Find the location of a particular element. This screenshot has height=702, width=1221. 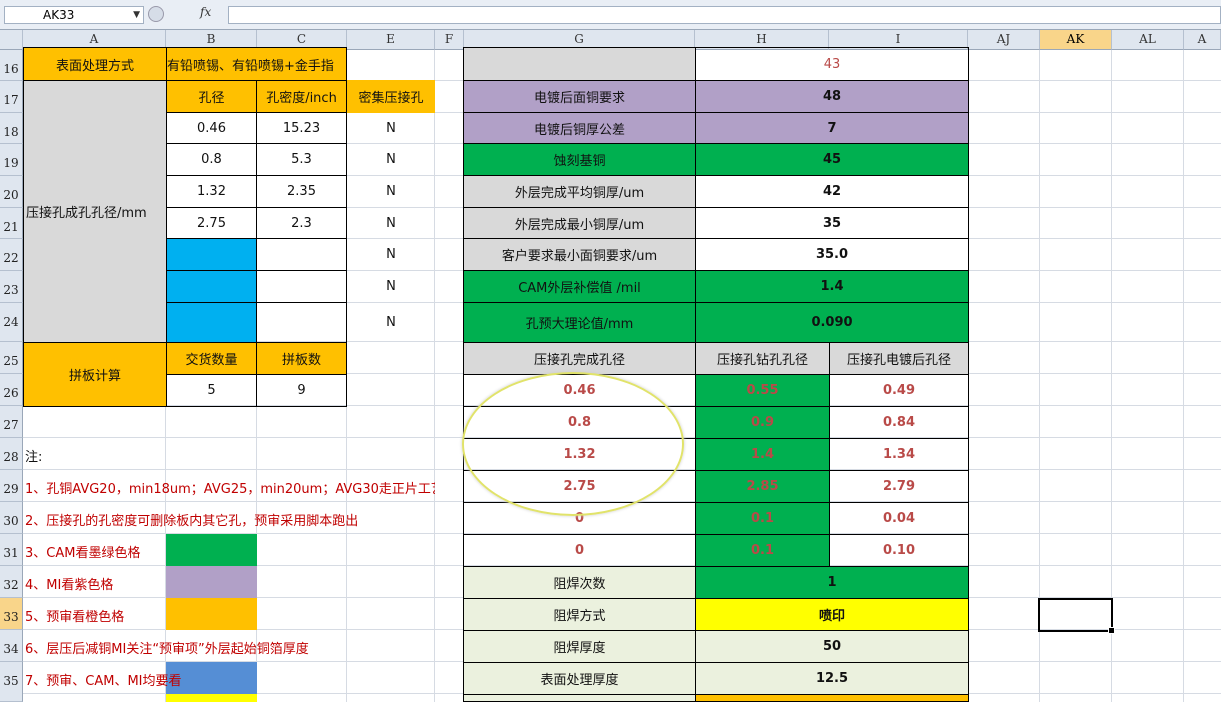

solder-label: 阻焊方式 is located at coordinates (579, 614).